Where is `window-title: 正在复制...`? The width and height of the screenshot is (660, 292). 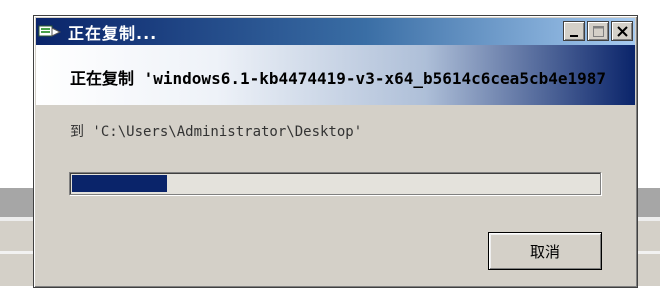
window-title: 正在复制... is located at coordinates (113, 33).